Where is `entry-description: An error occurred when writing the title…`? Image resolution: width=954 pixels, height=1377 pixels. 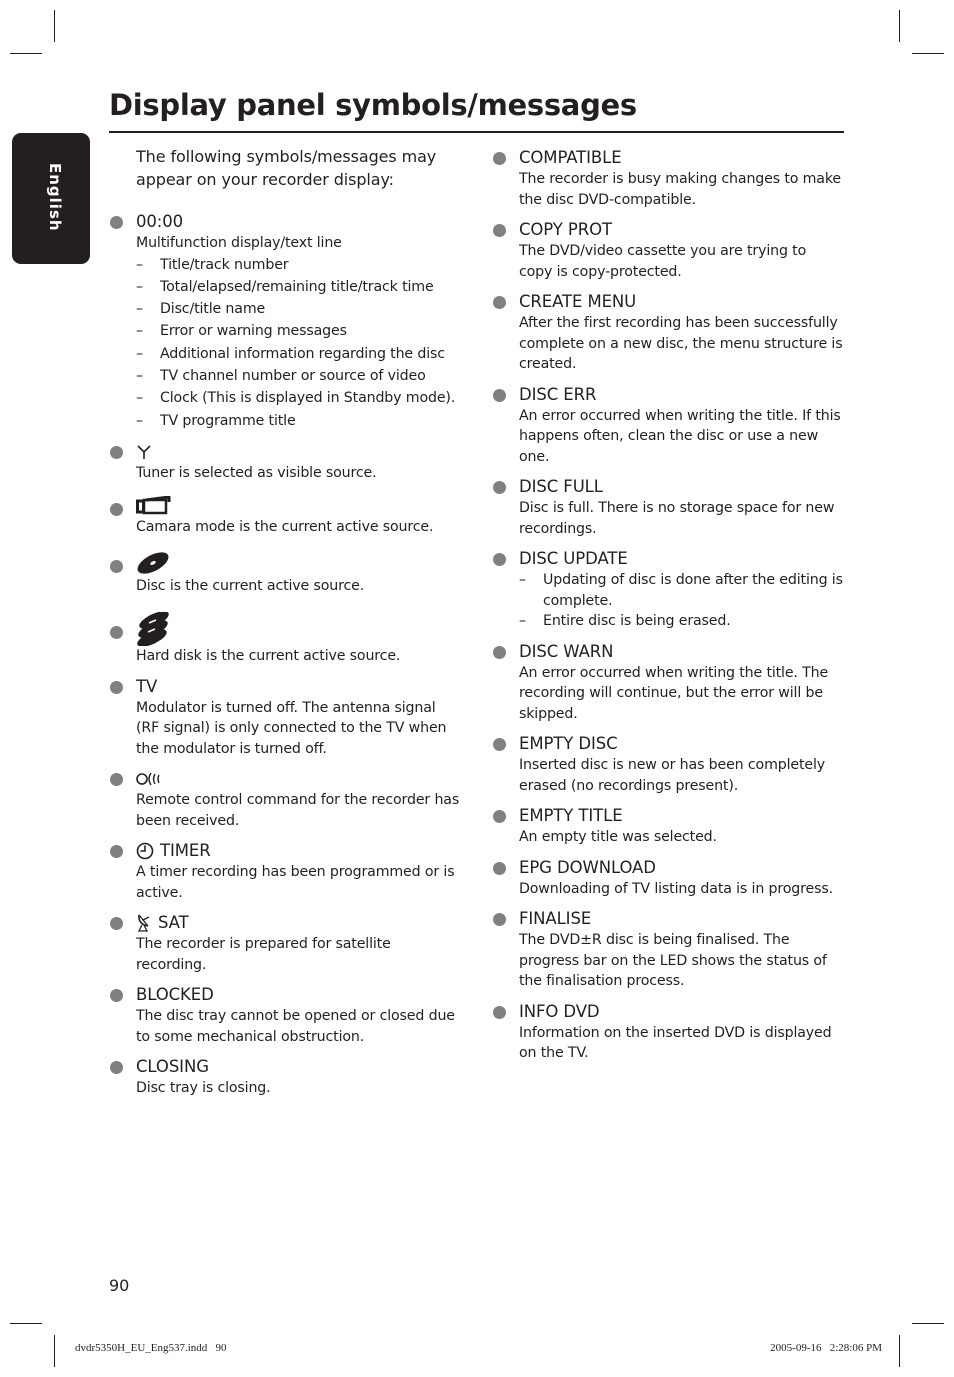
entry-description: An error occurred when writing the title… is located at coordinates (674, 693).